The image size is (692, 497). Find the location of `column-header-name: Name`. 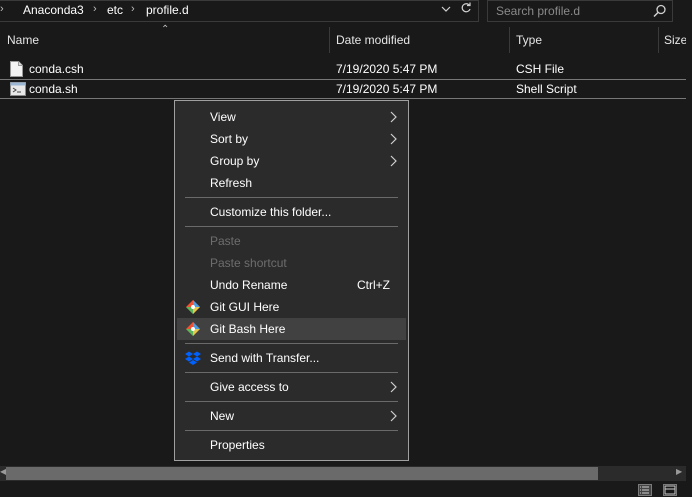

column-header-name: Name is located at coordinates (23, 40).